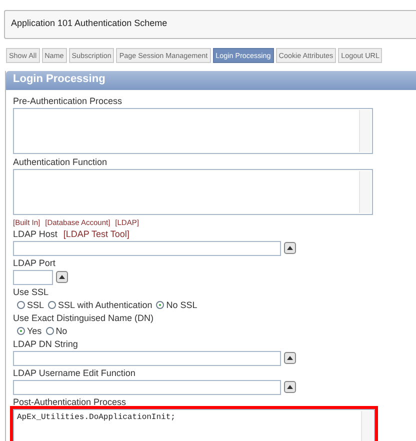 This screenshot has height=441, width=416. What do you see at coordinates (35, 234) in the screenshot?
I see `field-label: LDAP Host` at bounding box center [35, 234].